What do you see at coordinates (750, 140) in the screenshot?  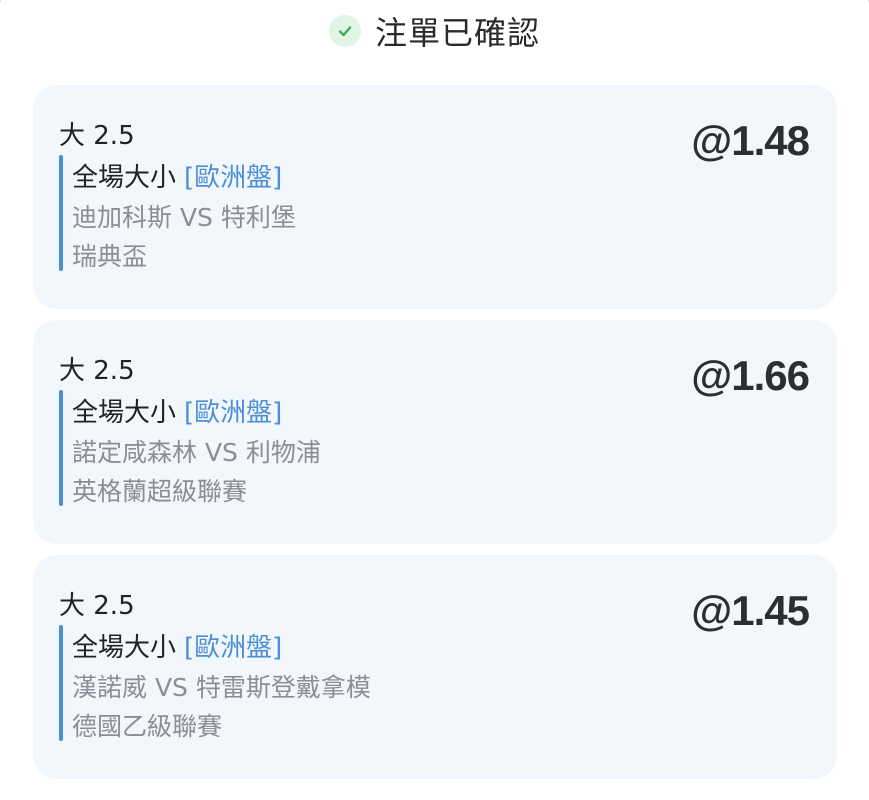 I see `bet-odds: @1.48` at bounding box center [750, 140].